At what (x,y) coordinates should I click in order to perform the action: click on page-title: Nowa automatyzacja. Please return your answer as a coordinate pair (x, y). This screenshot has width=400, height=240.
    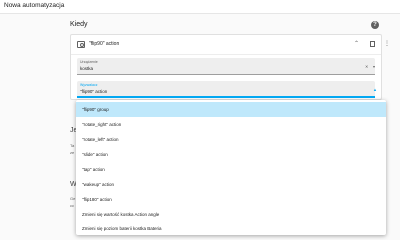
    Looking at the image, I should click on (34, 5).